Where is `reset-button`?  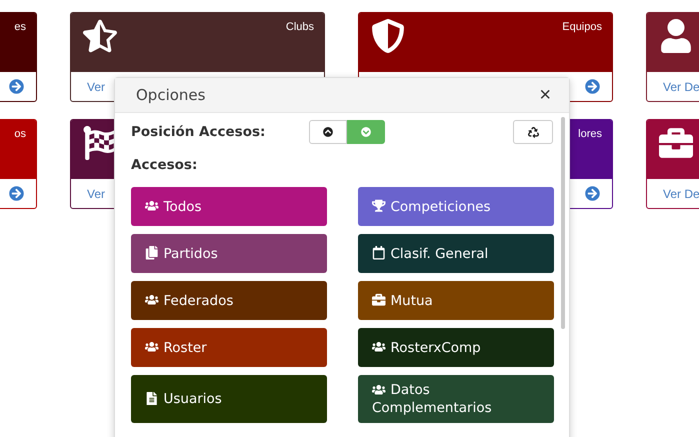 reset-button is located at coordinates (533, 132).